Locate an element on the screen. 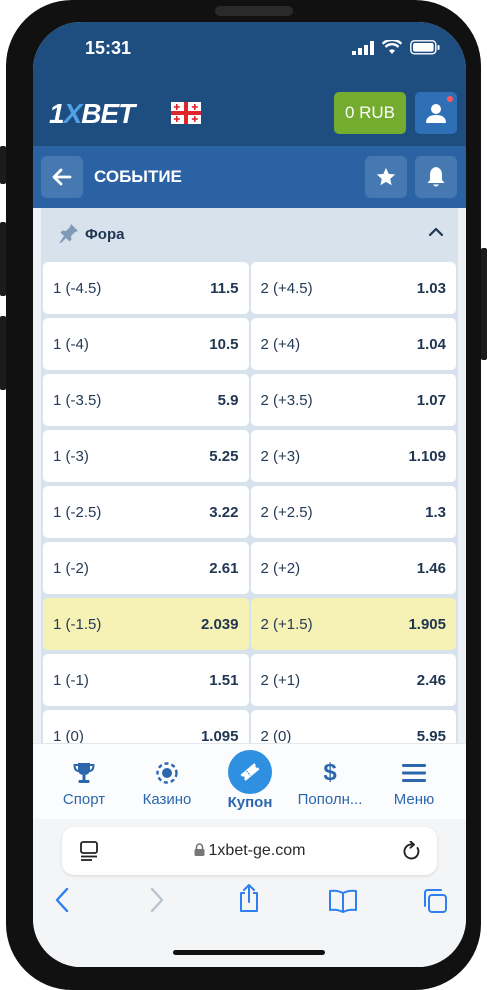 The height and width of the screenshot is (990, 487). outcome-label: 2 (+3.5) is located at coordinates (286, 400).